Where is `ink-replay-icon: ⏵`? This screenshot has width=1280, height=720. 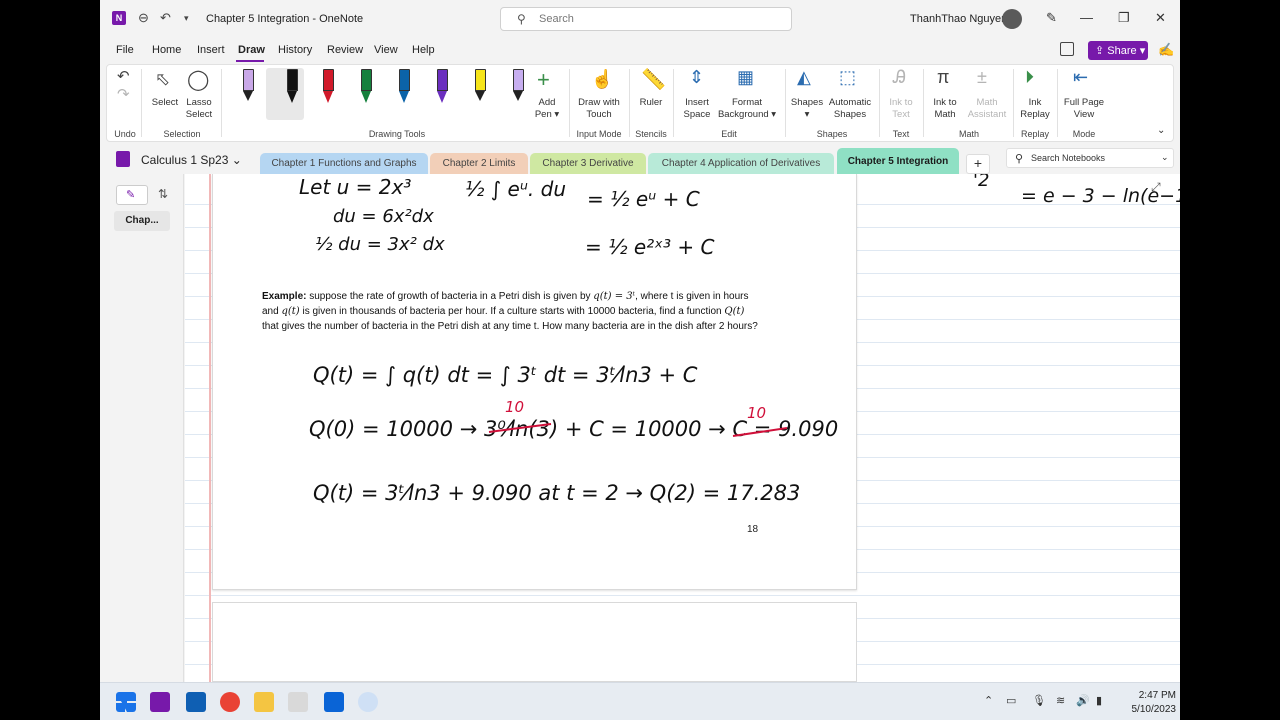 ink-replay-icon: ⏵ is located at coordinates (1029, 77).